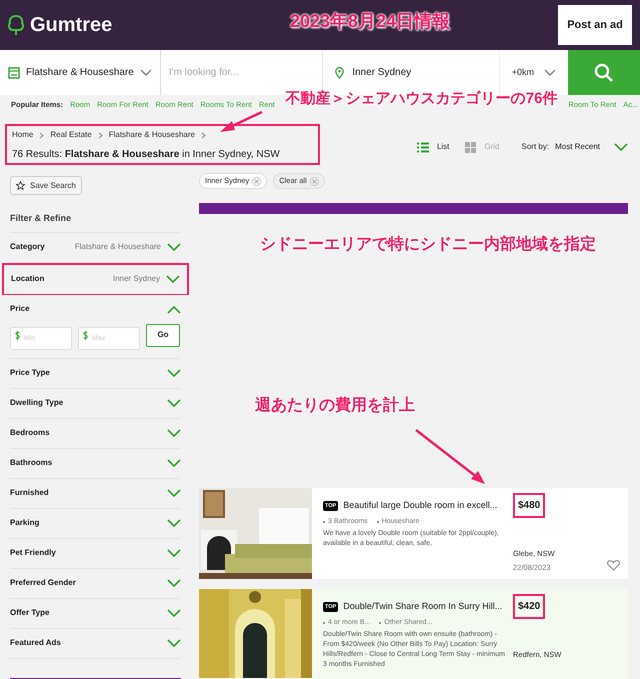 This screenshot has width=640, height=679. I want to click on filter-heading: Filter & Refine, so click(95, 222).